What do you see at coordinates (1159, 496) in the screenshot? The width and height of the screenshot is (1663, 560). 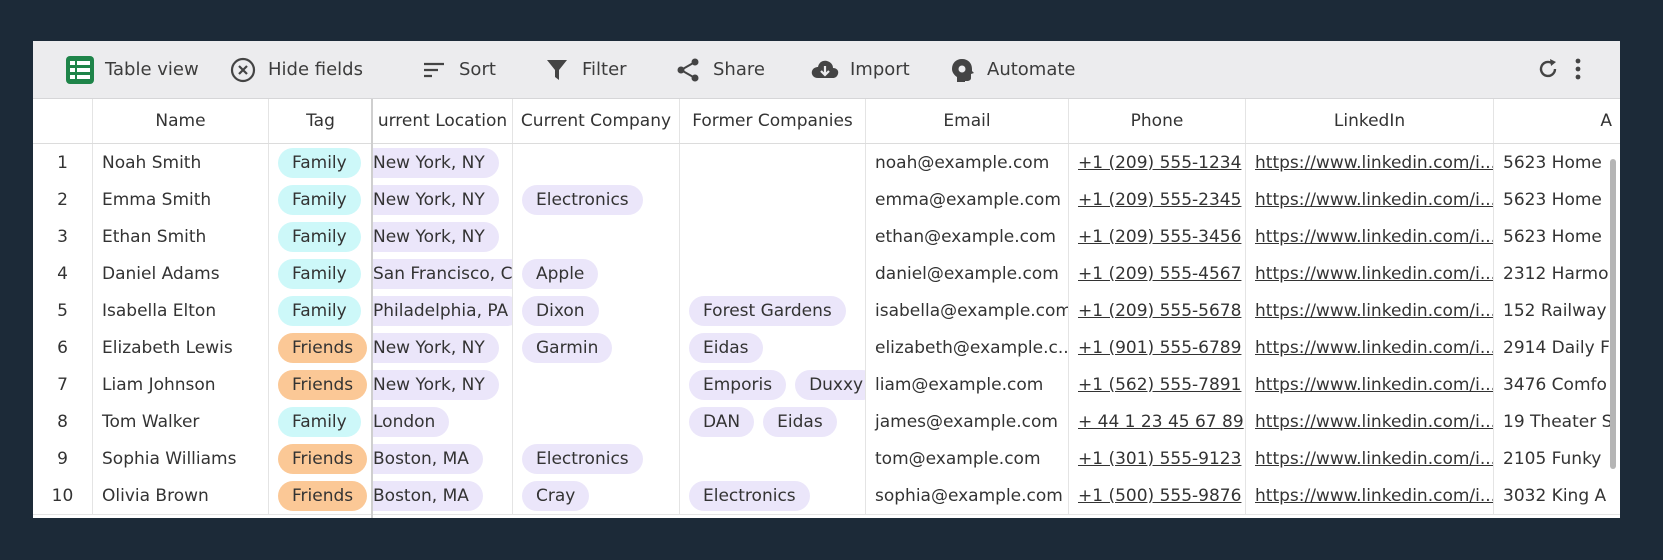 I see `phone-cell-text: +1 (500) 555-9876` at bounding box center [1159, 496].